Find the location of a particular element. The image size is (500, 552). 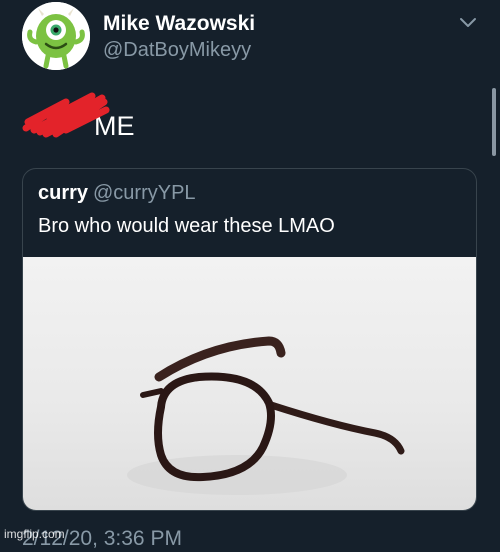

scrollbar-thumb is located at coordinates (494, 122).